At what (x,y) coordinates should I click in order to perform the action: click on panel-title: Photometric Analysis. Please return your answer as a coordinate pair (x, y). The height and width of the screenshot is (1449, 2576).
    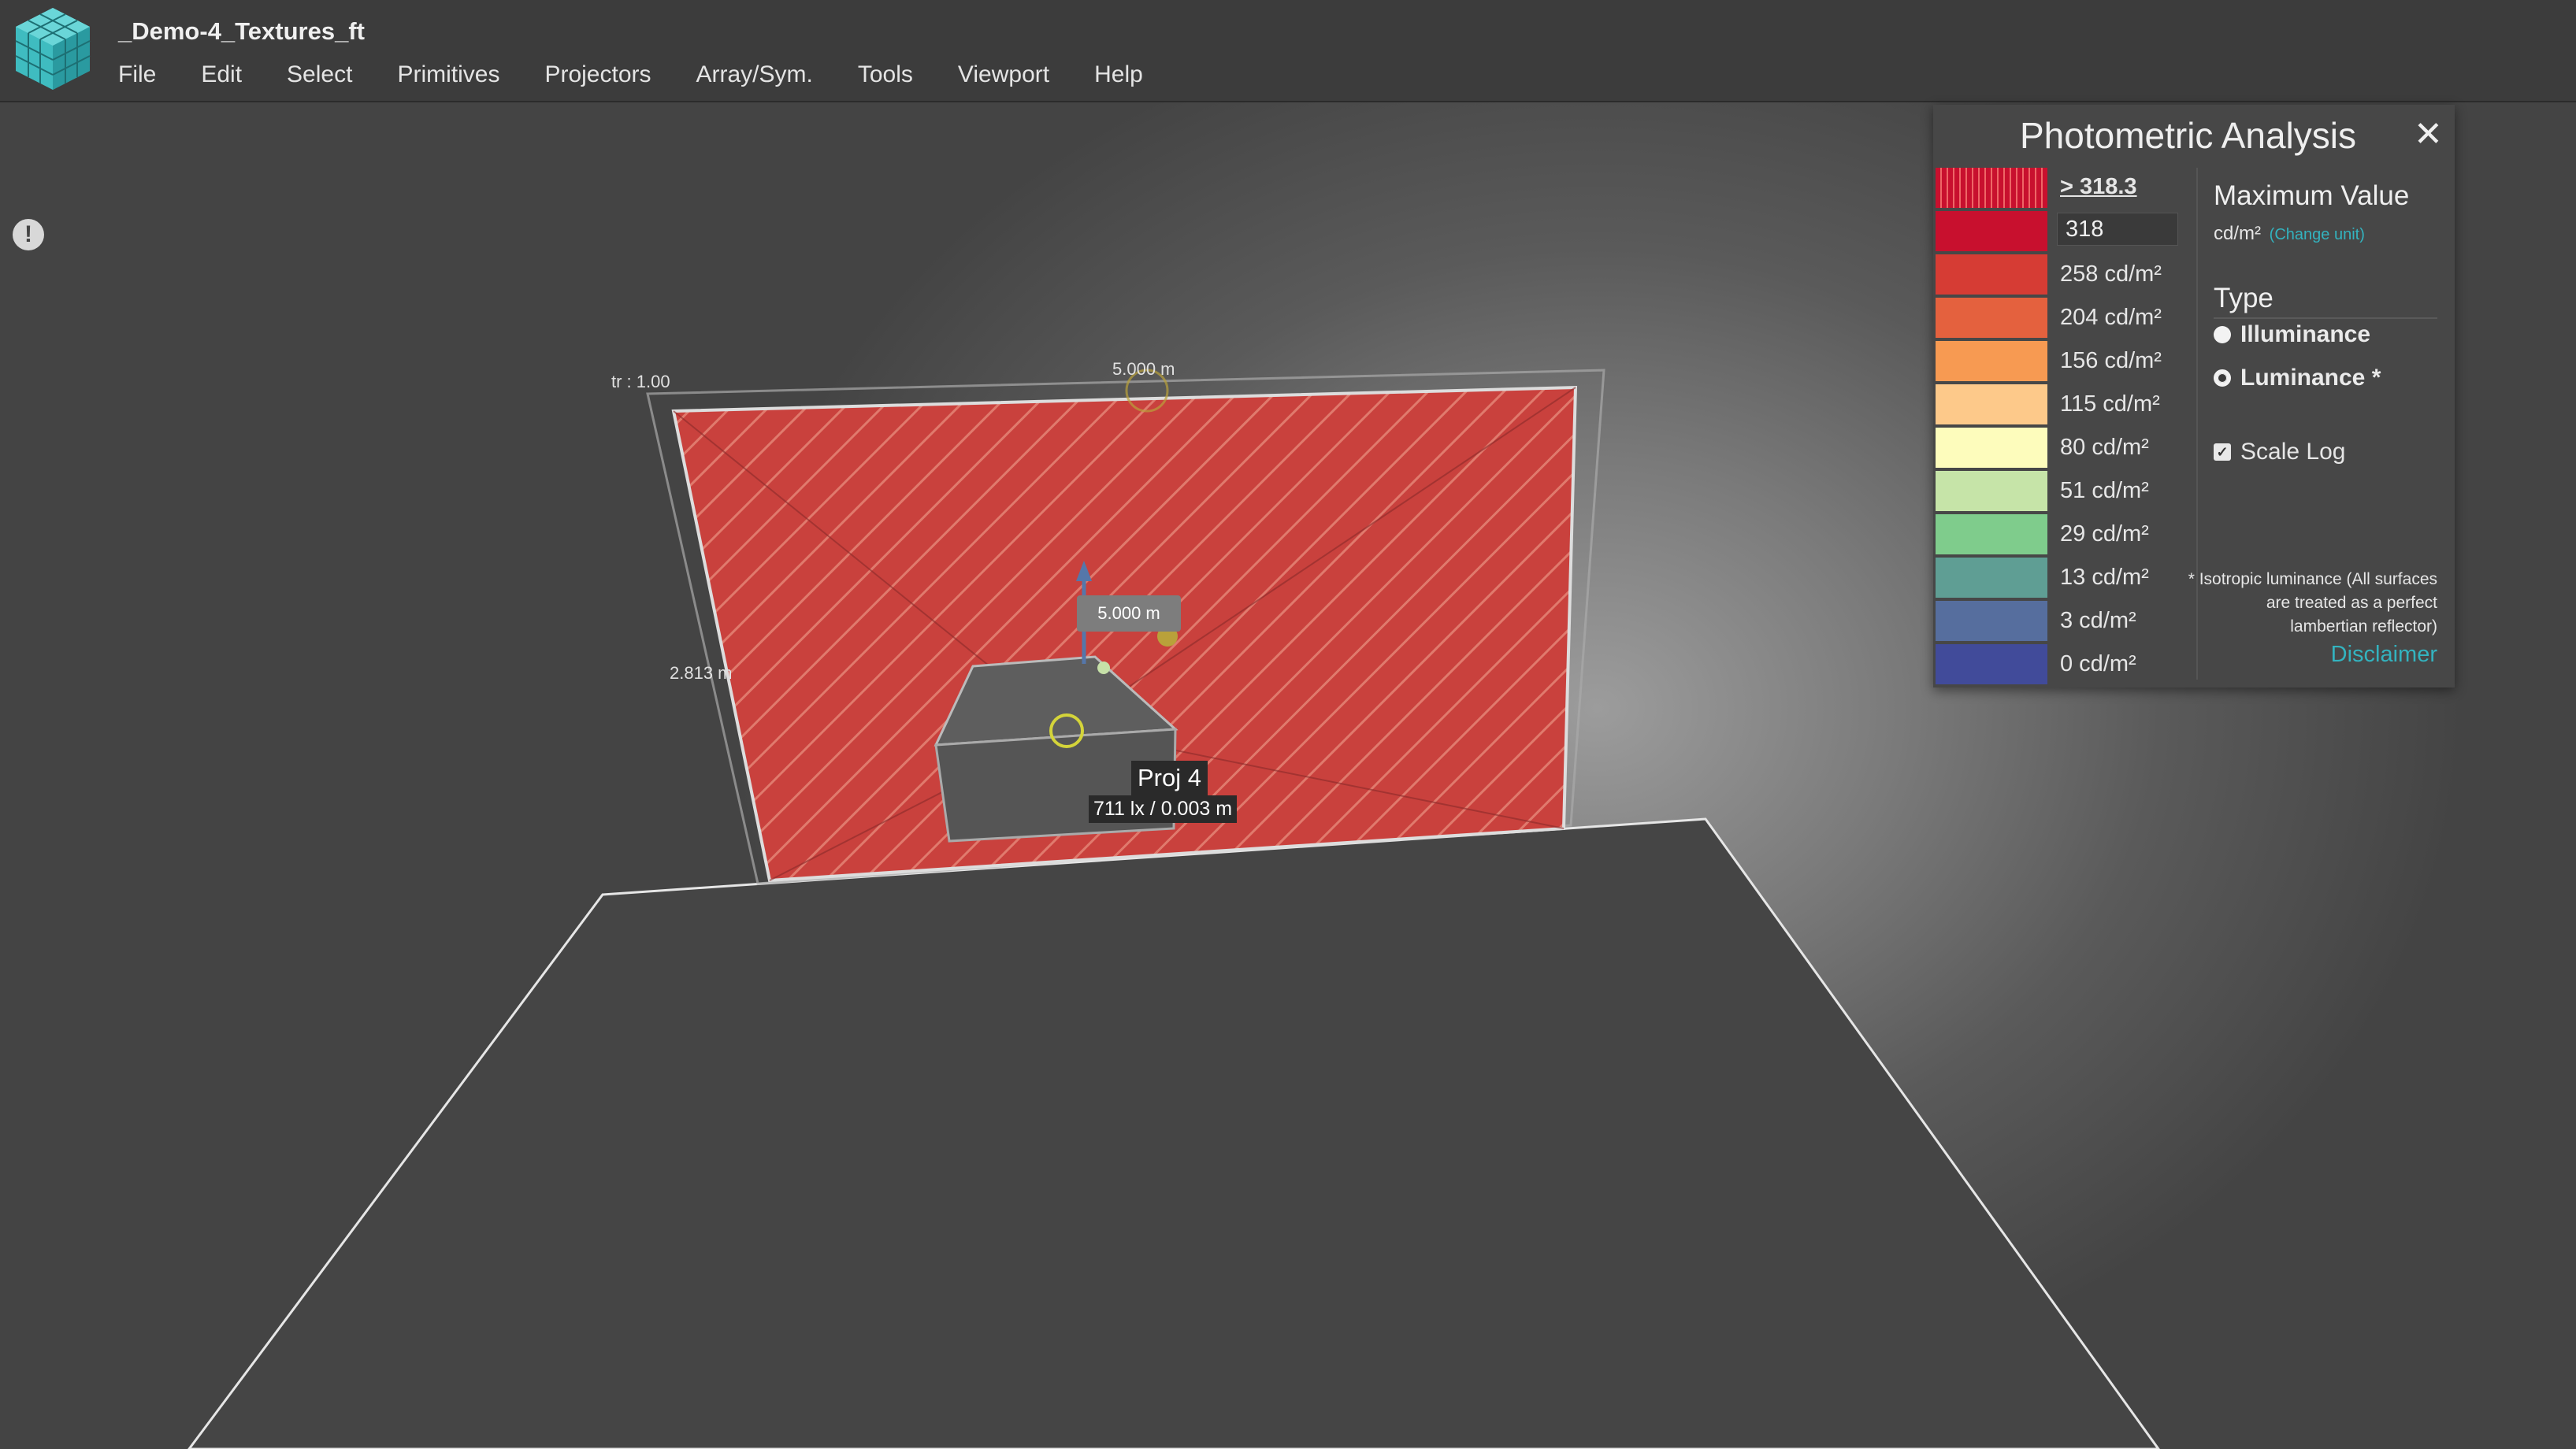
    Looking at the image, I should click on (2188, 135).